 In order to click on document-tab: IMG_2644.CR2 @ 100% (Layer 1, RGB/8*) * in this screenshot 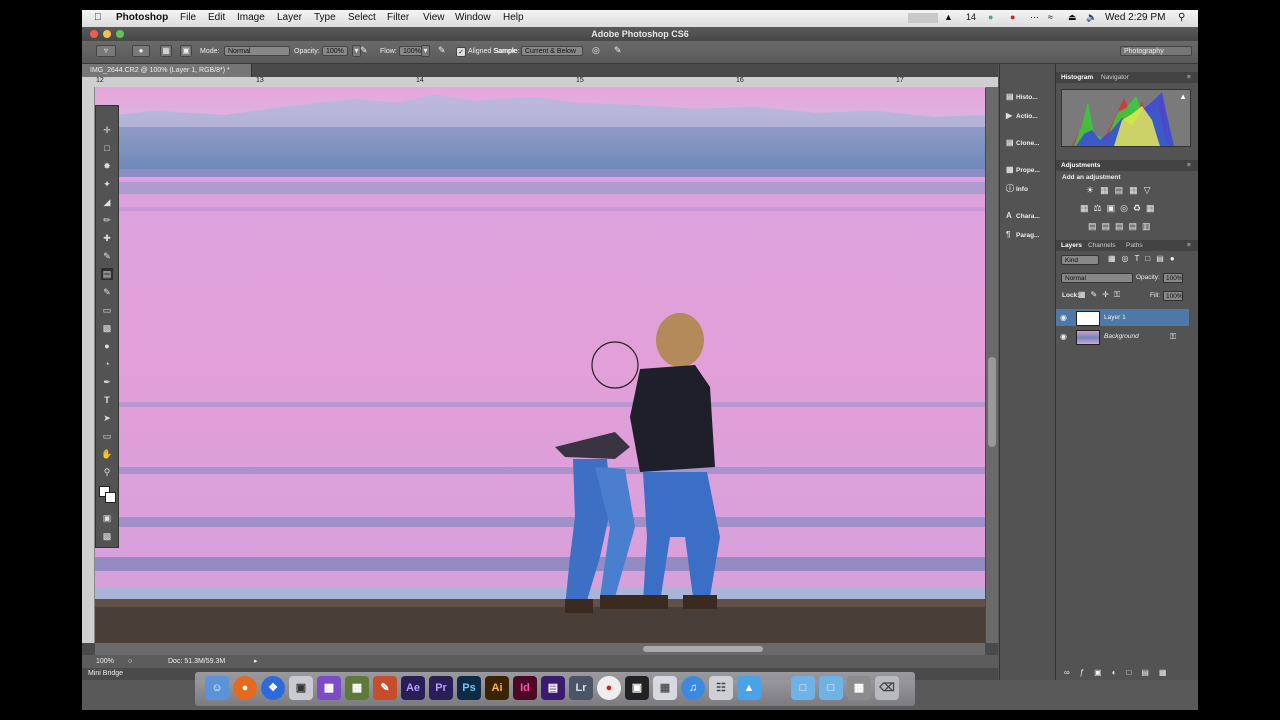, I will do `click(167, 70)`.